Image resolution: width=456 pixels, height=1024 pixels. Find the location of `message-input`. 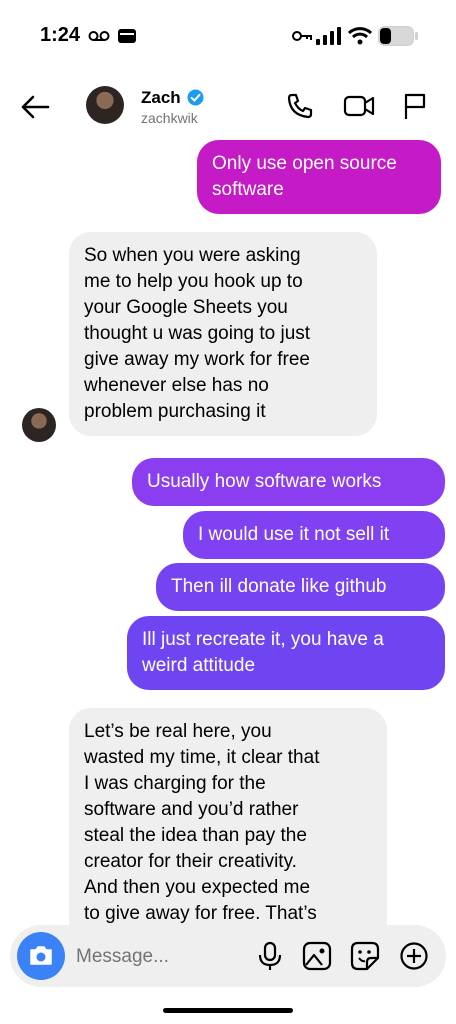

message-input is located at coordinates (156, 957).